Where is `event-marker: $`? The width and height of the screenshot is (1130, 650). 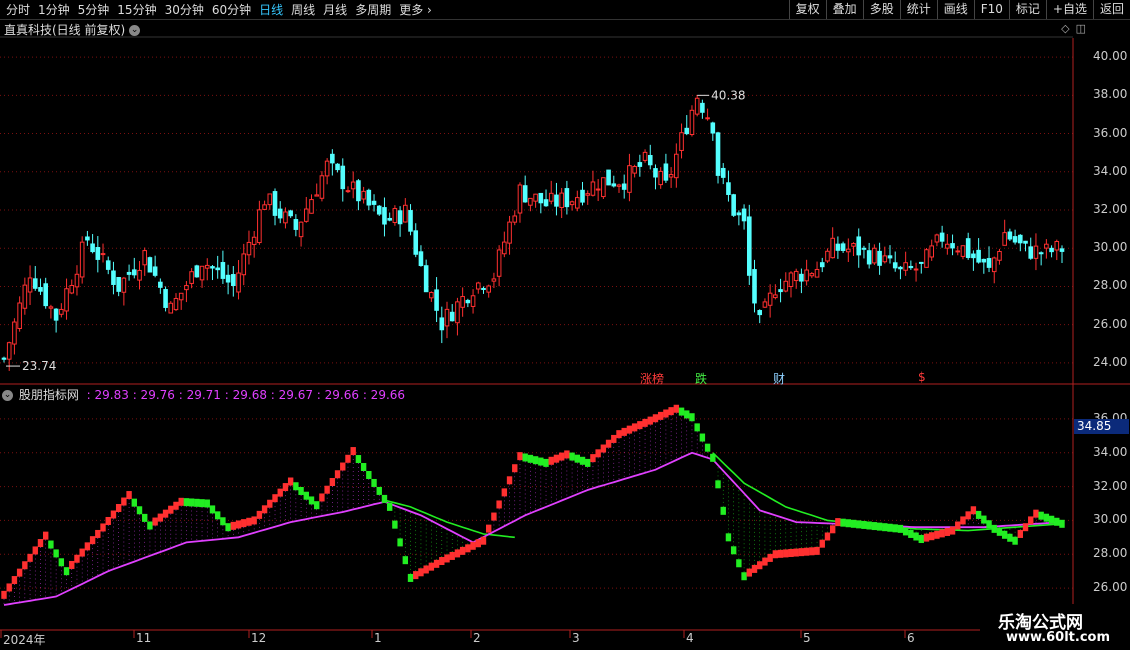 event-marker: $ is located at coordinates (922, 377).